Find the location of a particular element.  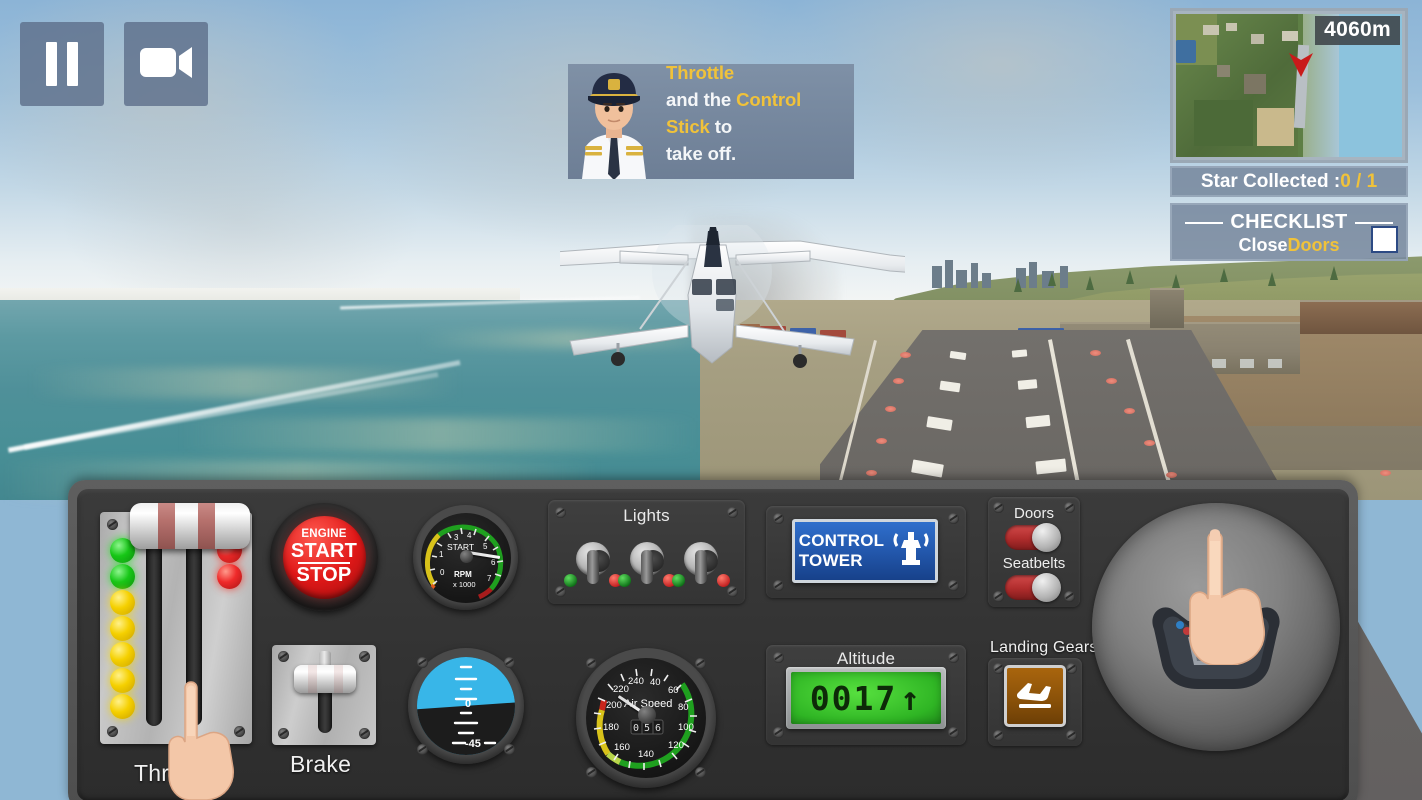

lights-module: Lights is located at coordinates (646, 552).